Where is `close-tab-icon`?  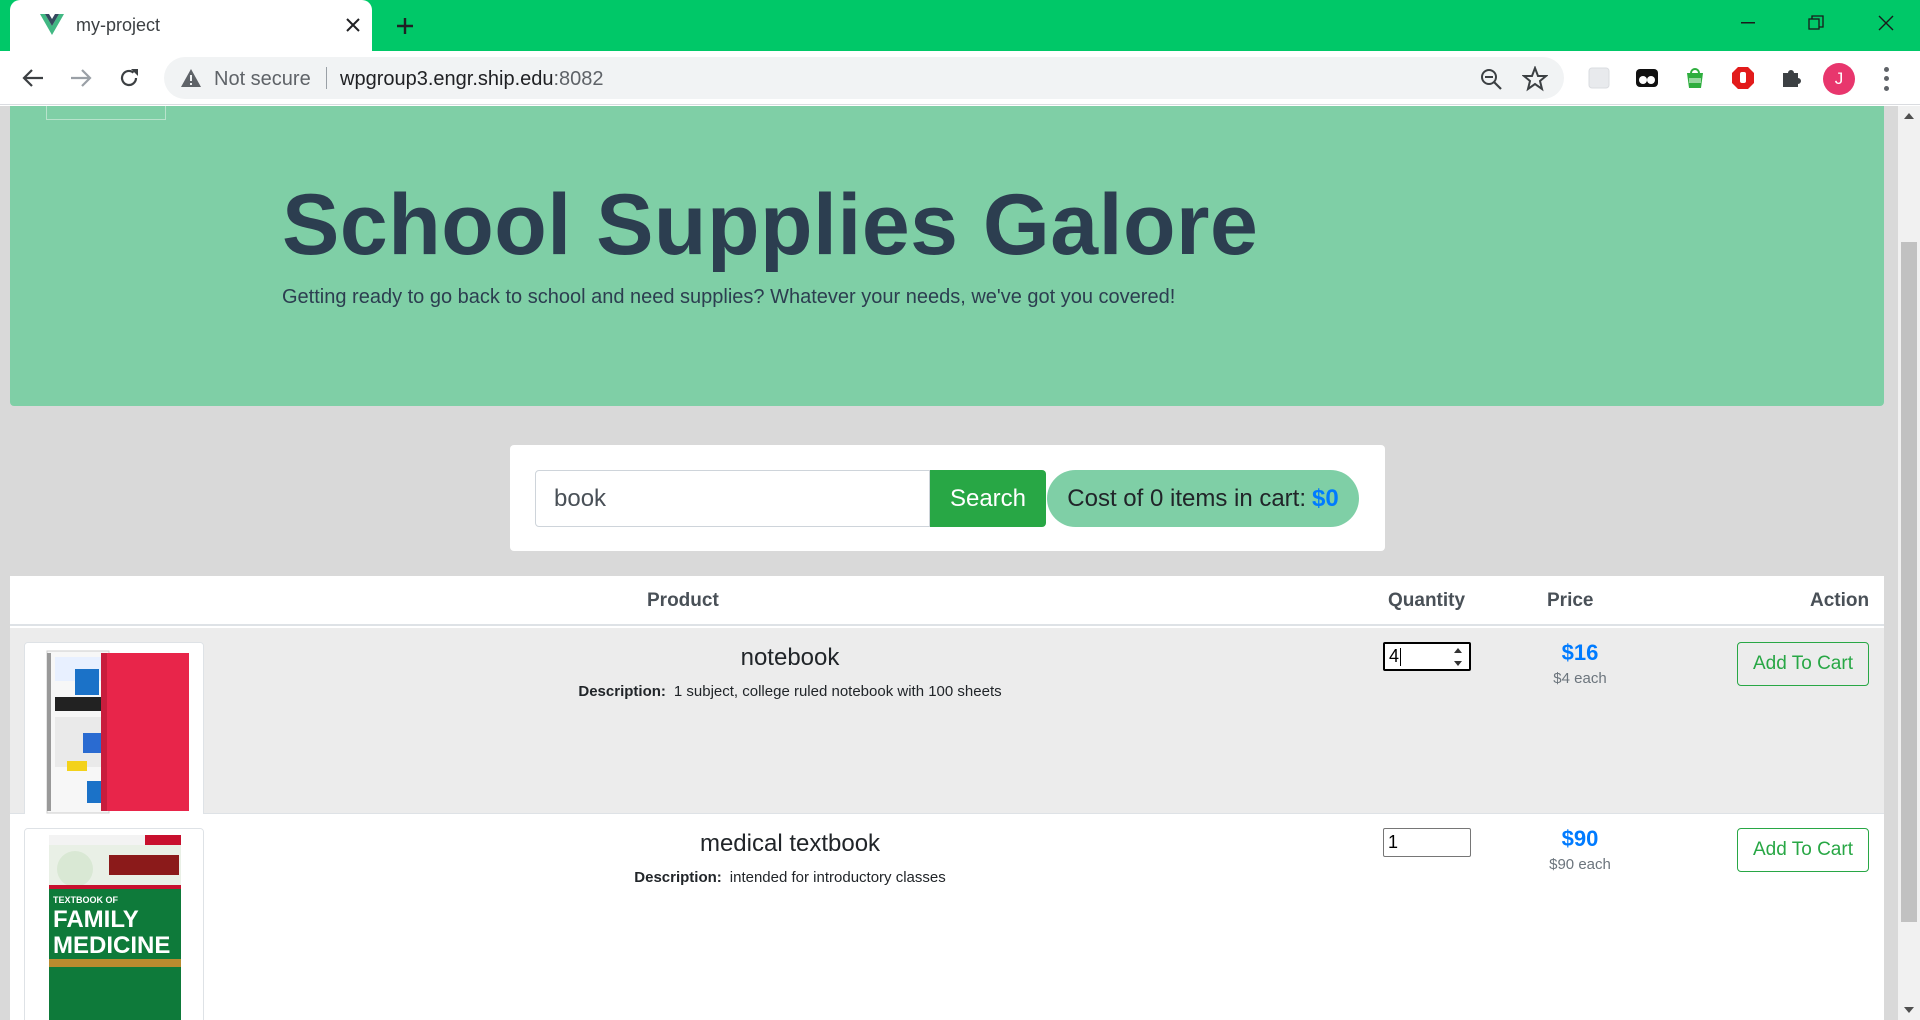
close-tab-icon is located at coordinates (353, 25).